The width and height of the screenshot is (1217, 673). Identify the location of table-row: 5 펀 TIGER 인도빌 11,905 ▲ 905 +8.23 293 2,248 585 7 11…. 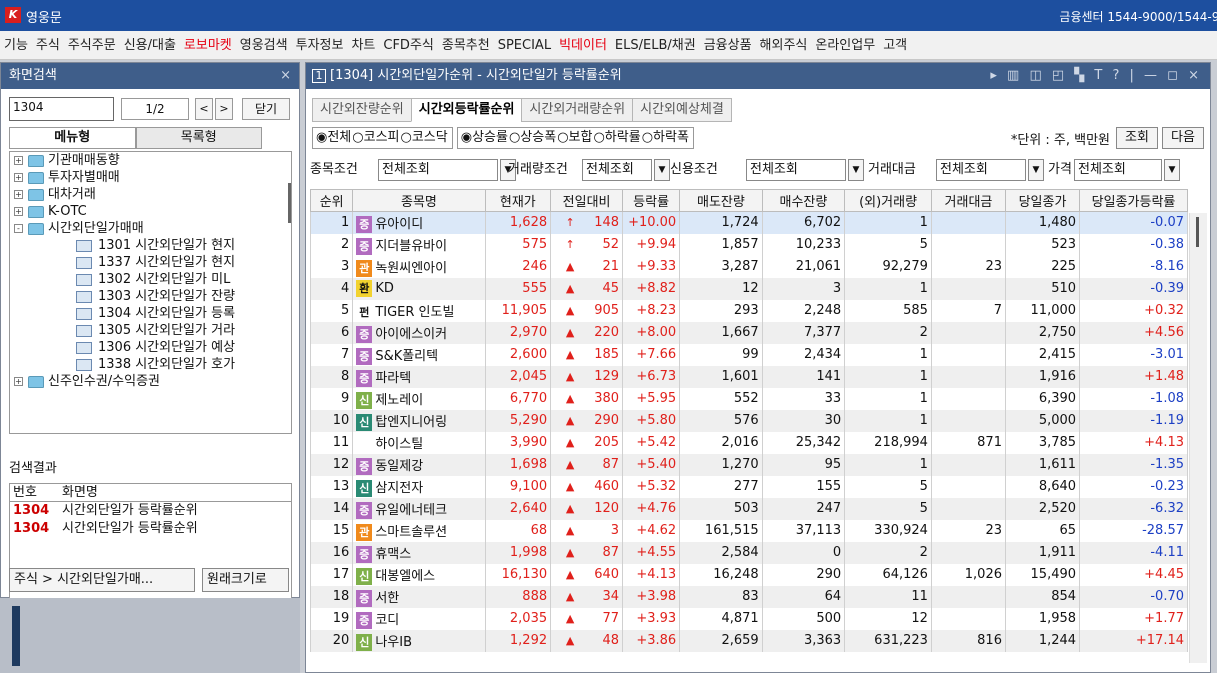
(748, 310).